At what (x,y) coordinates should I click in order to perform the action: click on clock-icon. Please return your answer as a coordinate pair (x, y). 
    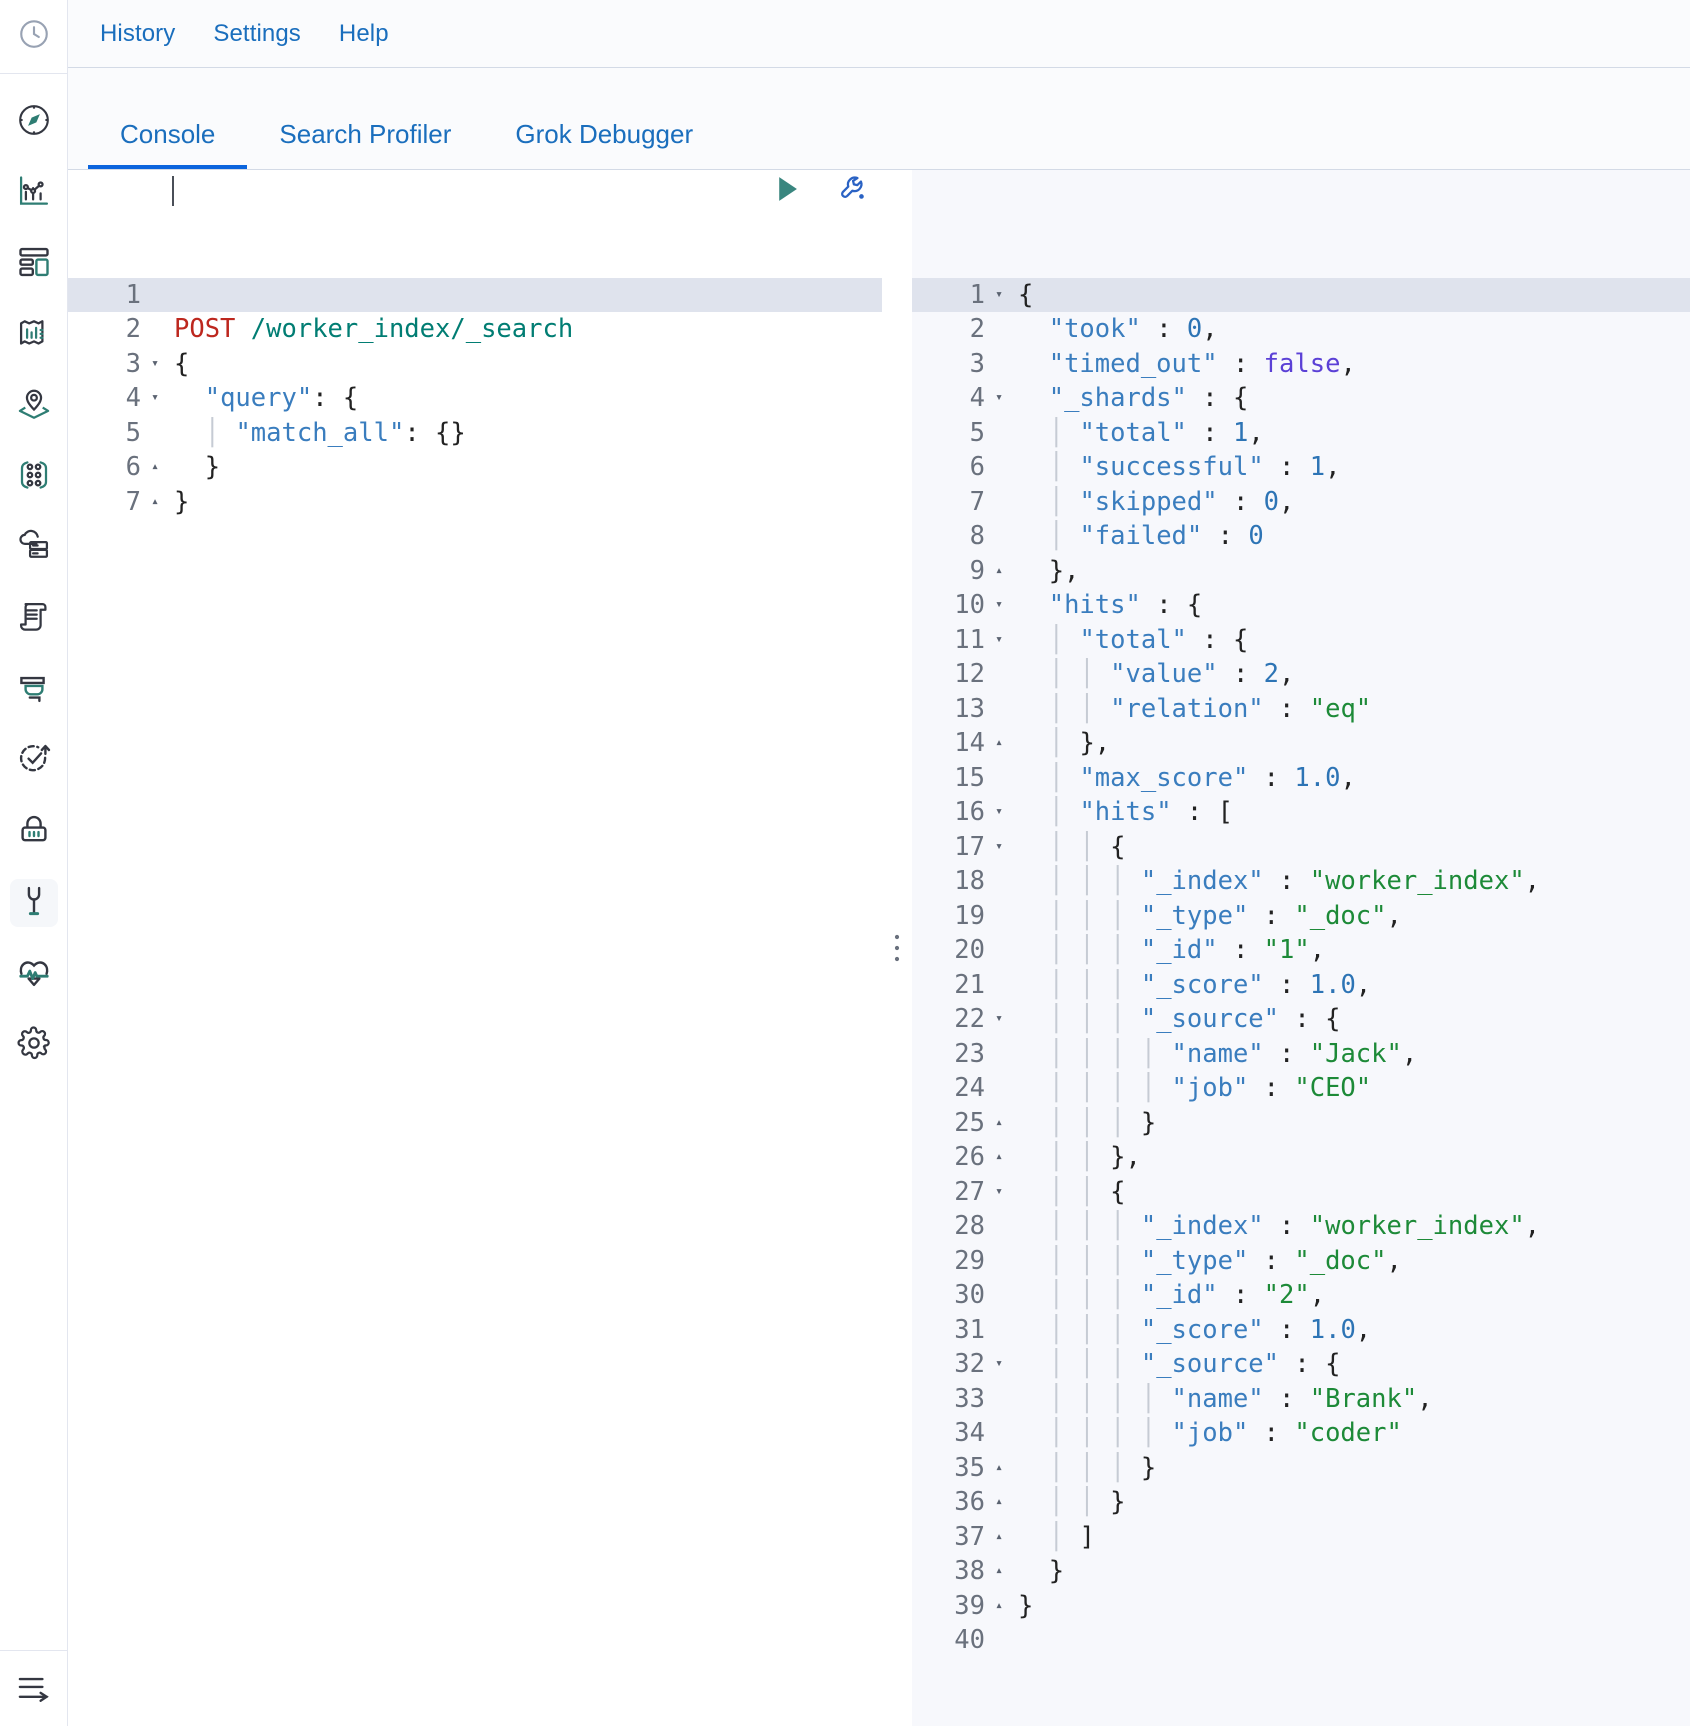
    Looking at the image, I should click on (34, 36).